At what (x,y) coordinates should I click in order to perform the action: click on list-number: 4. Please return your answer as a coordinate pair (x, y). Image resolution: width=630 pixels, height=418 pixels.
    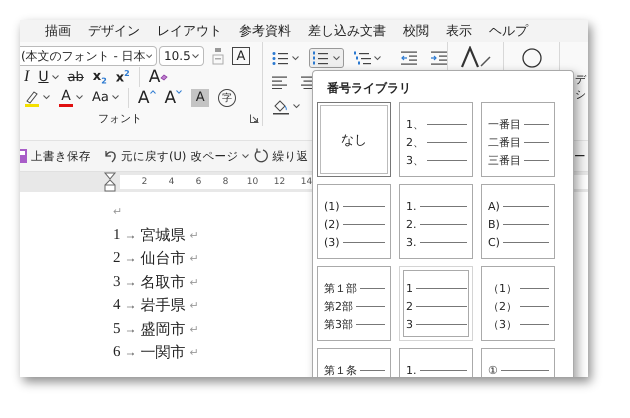
    Looking at the image, I should click on (116, 305).